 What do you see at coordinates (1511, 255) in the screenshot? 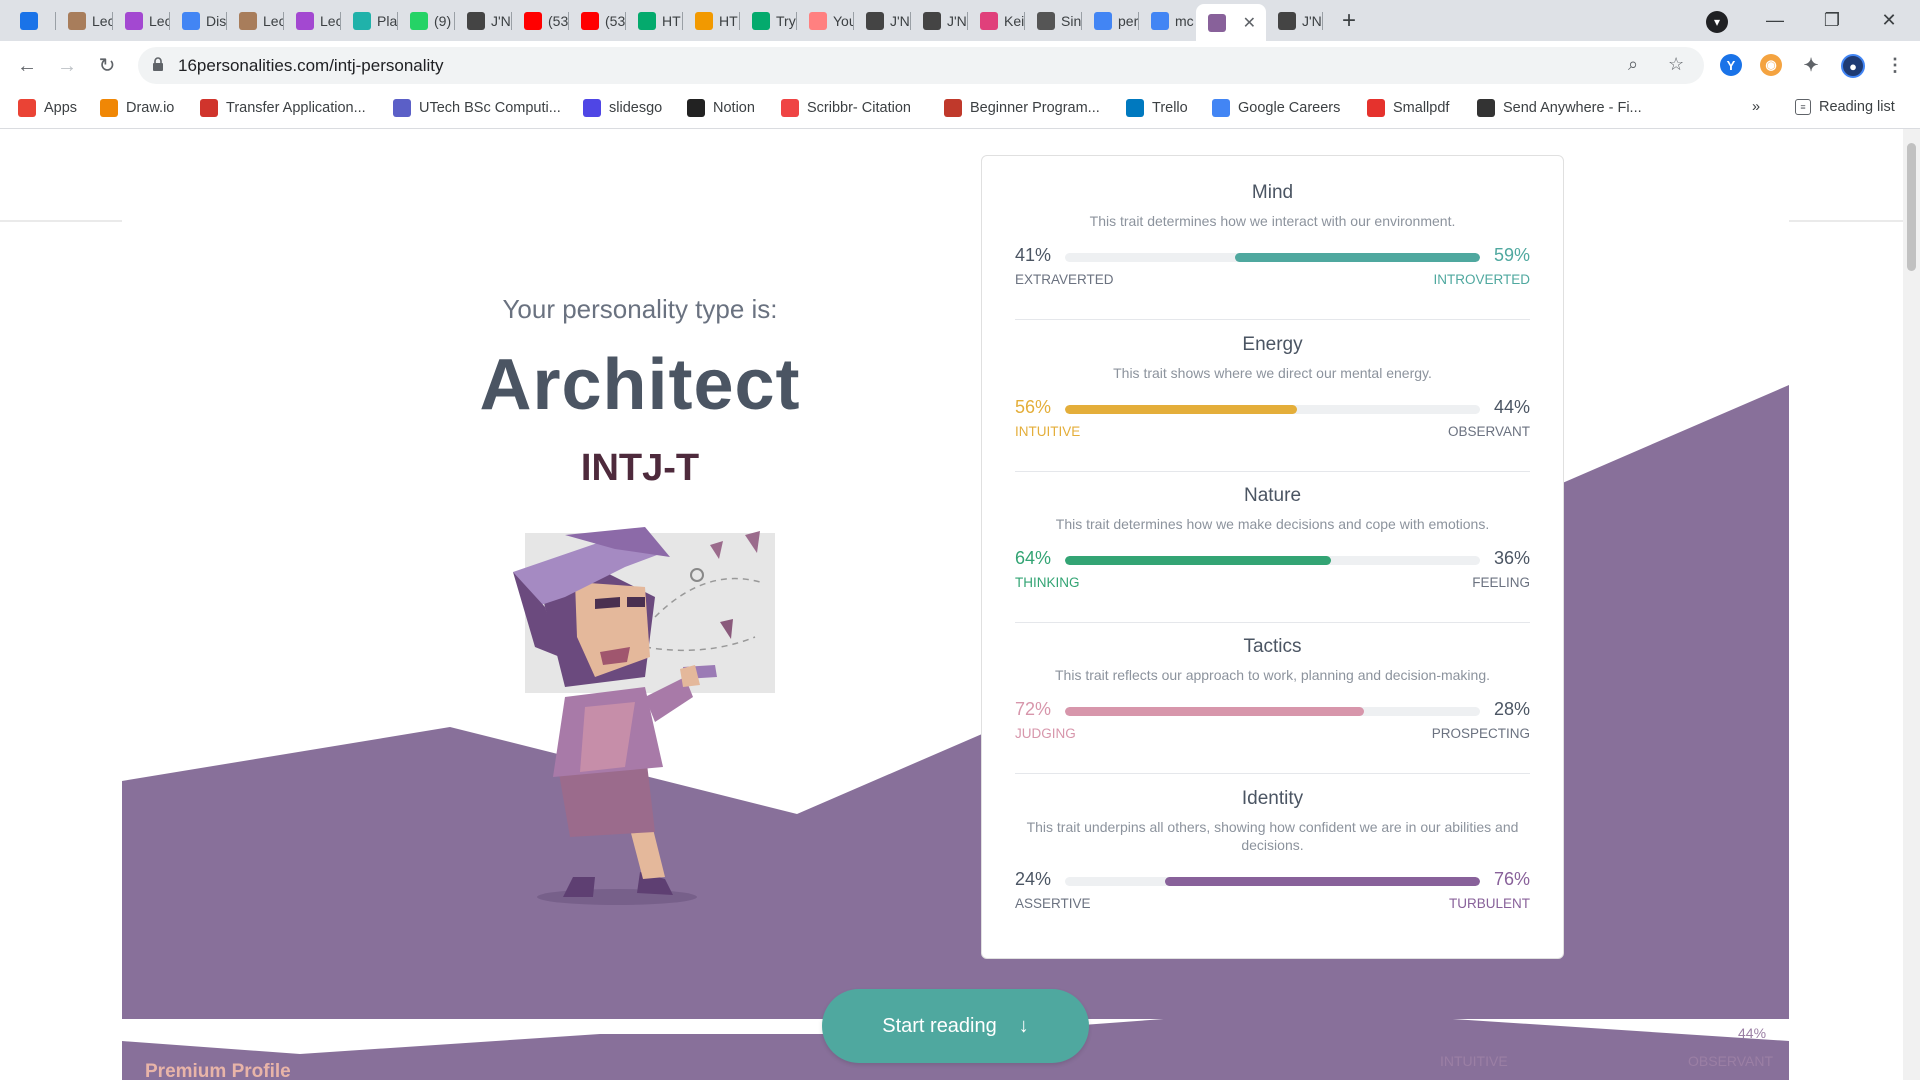
I see `trait-right-percent: 59%` at bounding box center [1511, 255].